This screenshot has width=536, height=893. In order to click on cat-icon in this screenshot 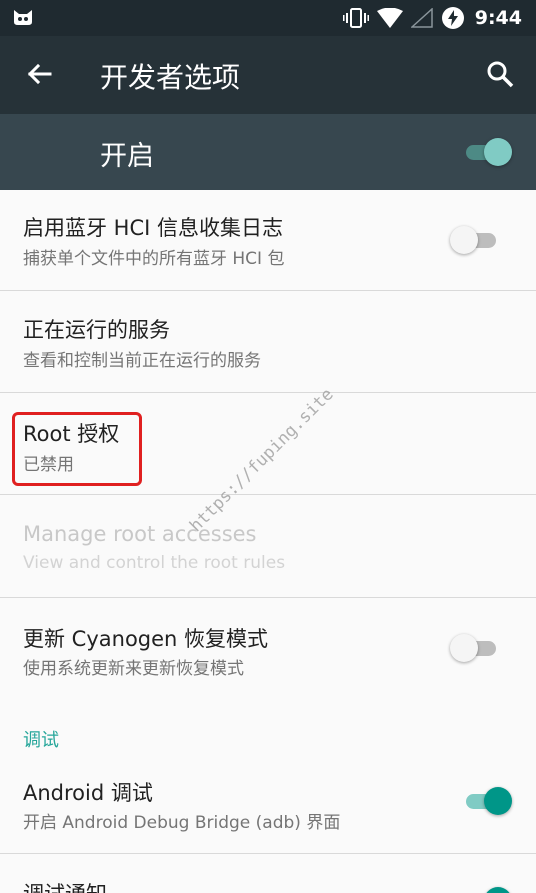, I will do `click(23, 17)`.